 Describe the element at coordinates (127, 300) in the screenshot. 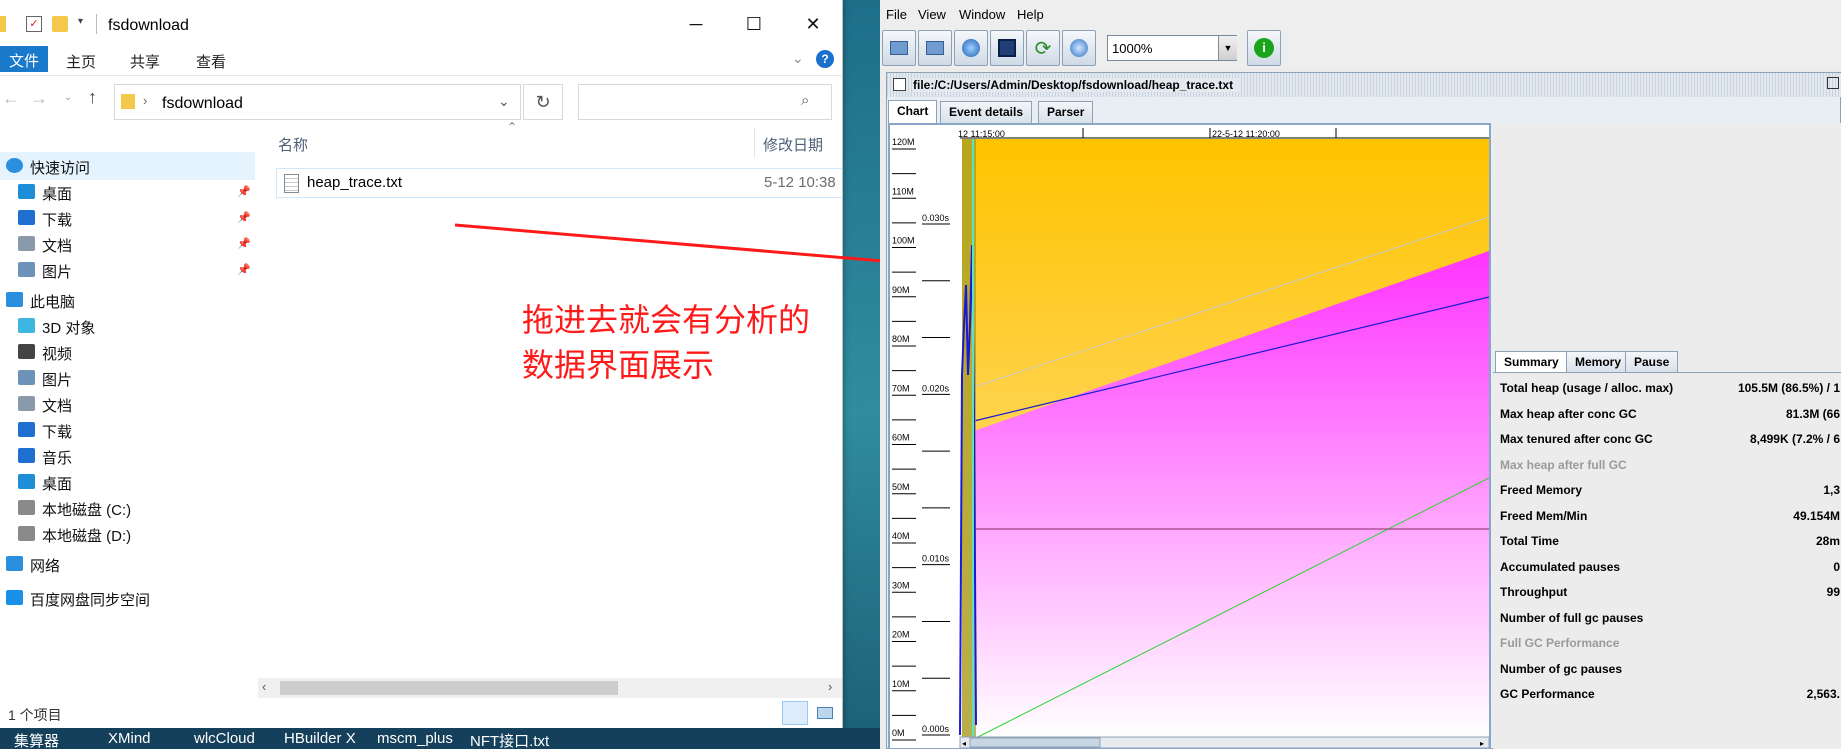

I see `nav-item: 此电脑` at that location.